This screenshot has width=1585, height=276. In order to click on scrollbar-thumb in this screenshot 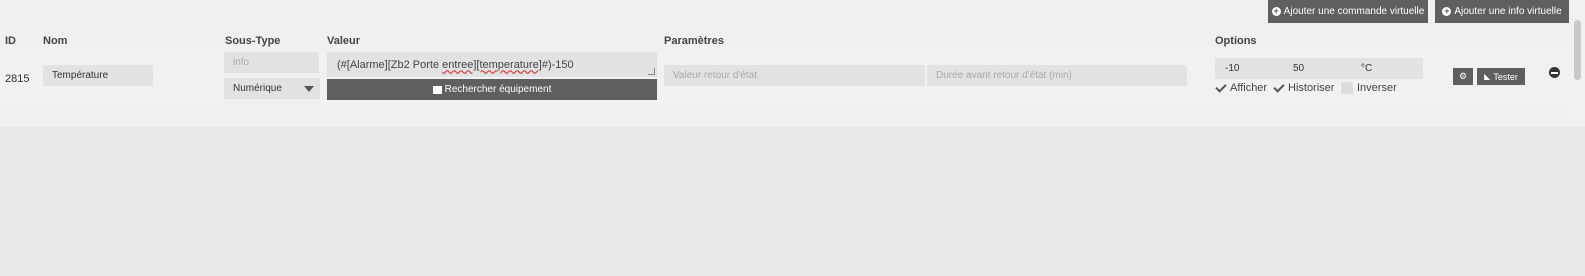, I will do `click(1577, 50)`.